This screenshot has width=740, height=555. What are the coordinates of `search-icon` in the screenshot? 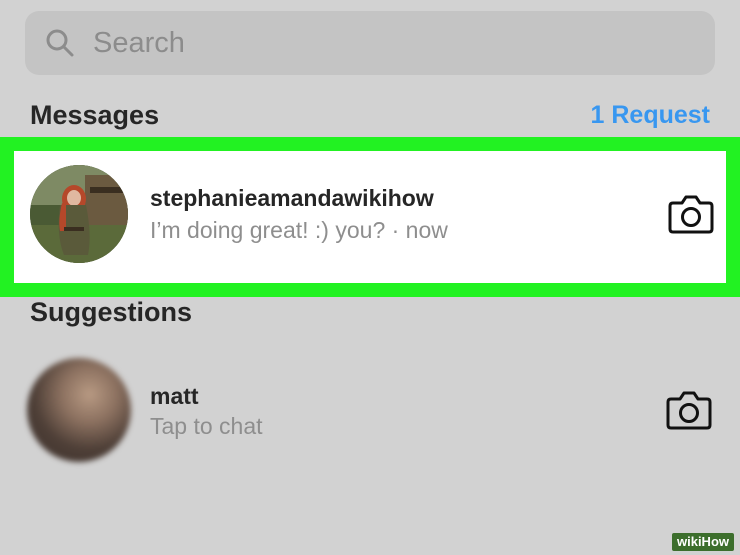 It's located at (60, 43).